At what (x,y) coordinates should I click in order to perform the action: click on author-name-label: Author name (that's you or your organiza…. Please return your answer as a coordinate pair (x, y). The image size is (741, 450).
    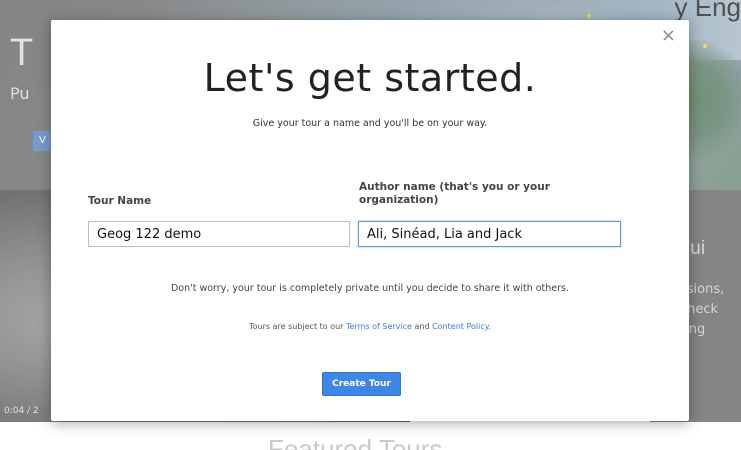
    Looking at the image, I should click on (454, 193).